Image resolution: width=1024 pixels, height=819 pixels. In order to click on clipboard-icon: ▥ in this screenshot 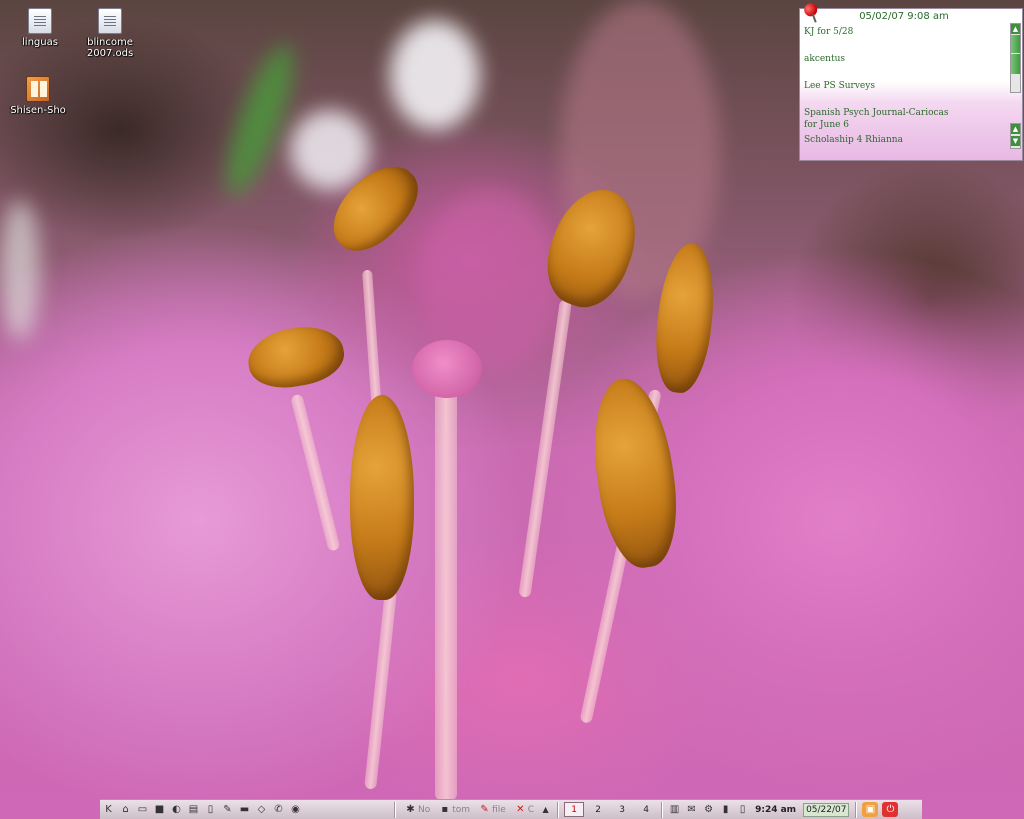, I will do `click(674, 809)`.